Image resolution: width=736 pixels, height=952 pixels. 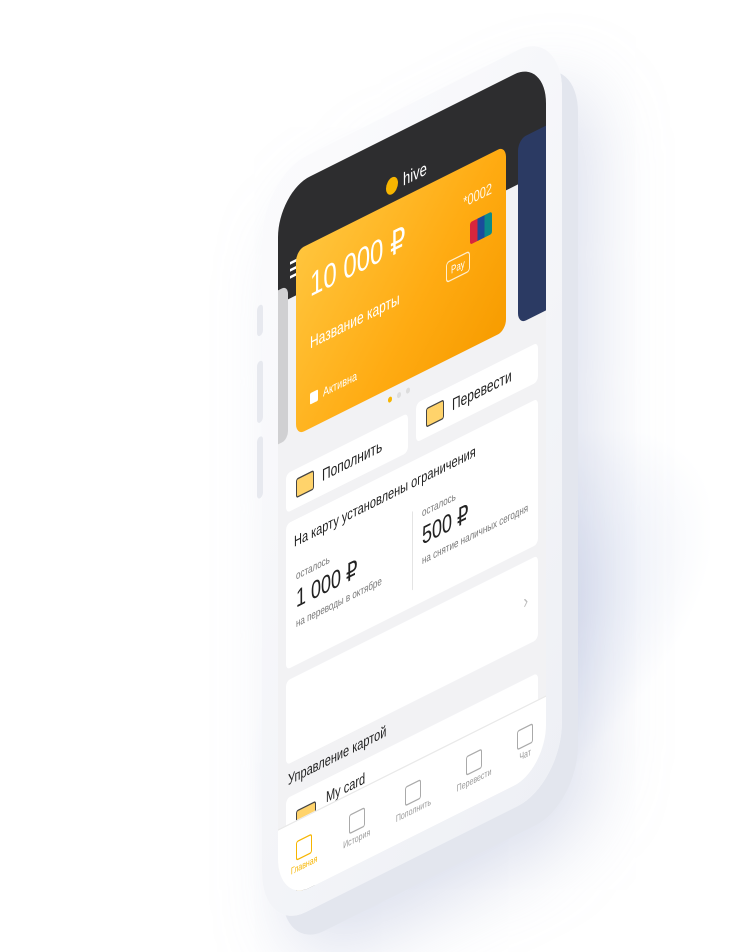 I want to click on tab-transfer: Перевести, so click(x=474, y=769).